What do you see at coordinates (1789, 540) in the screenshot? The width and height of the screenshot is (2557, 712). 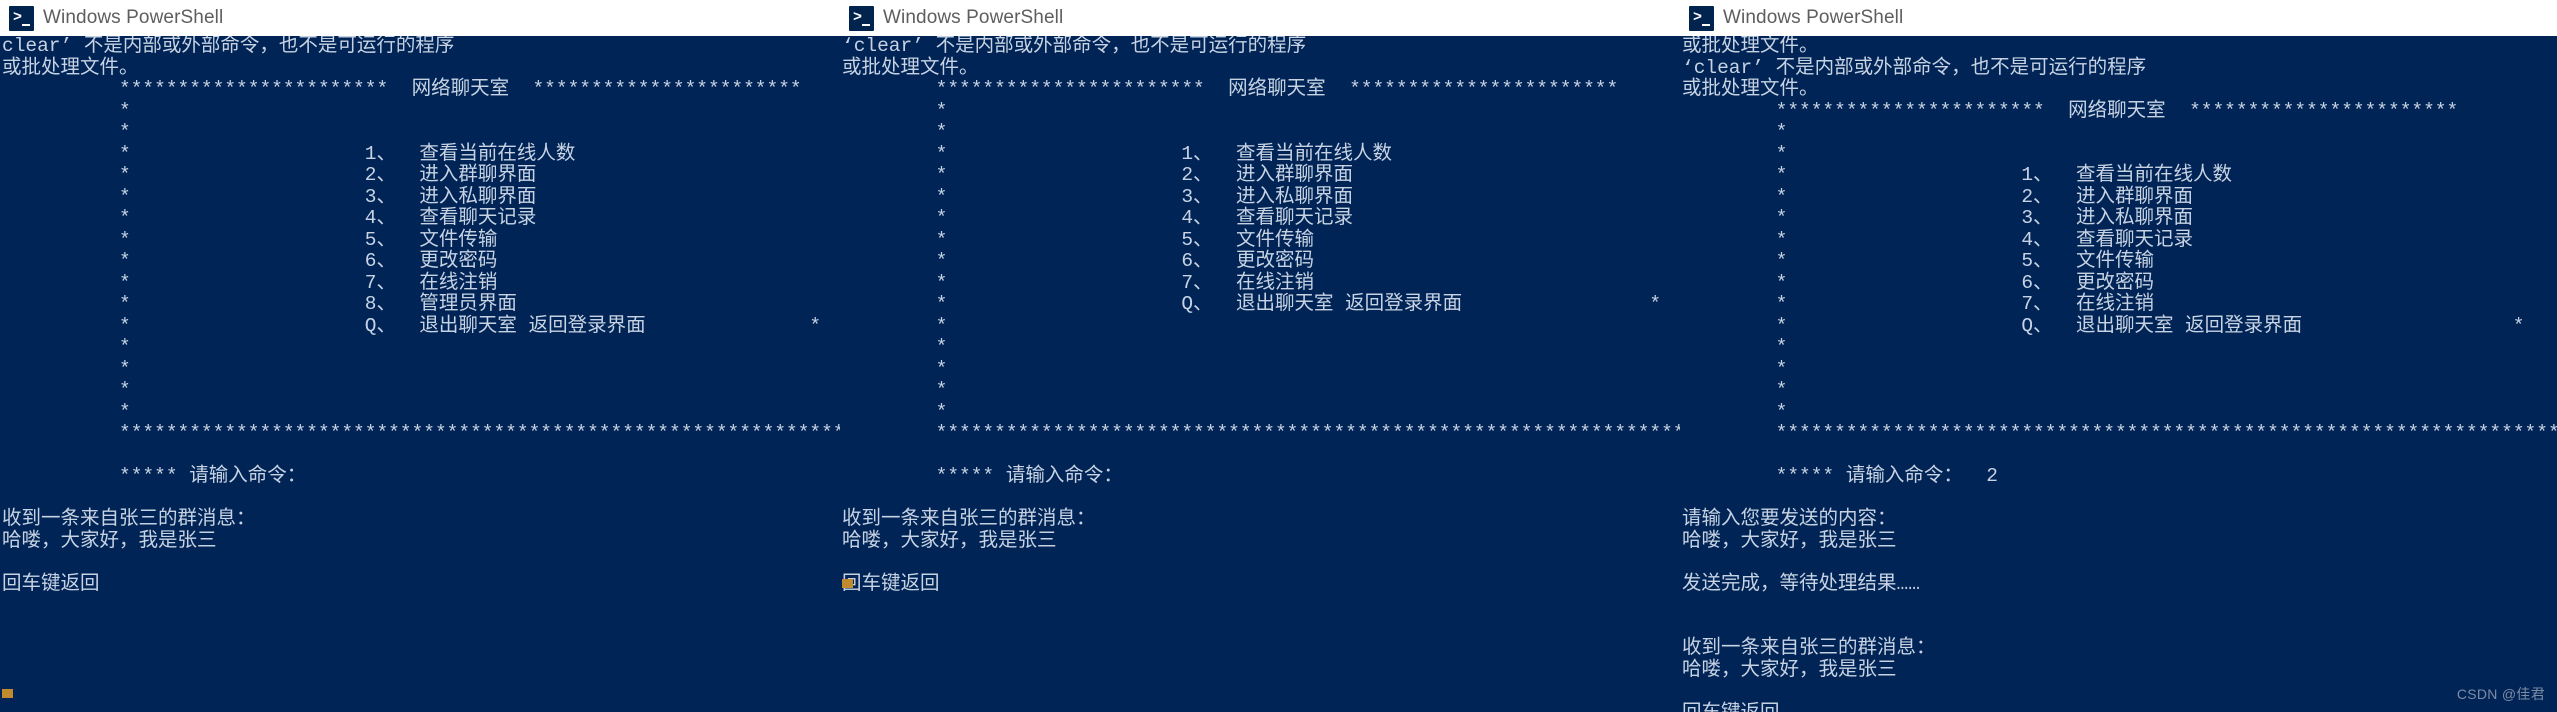 I see `console-line-input-value: 哈喽，大家好，我是张三` at bounding box center [1789, 540].